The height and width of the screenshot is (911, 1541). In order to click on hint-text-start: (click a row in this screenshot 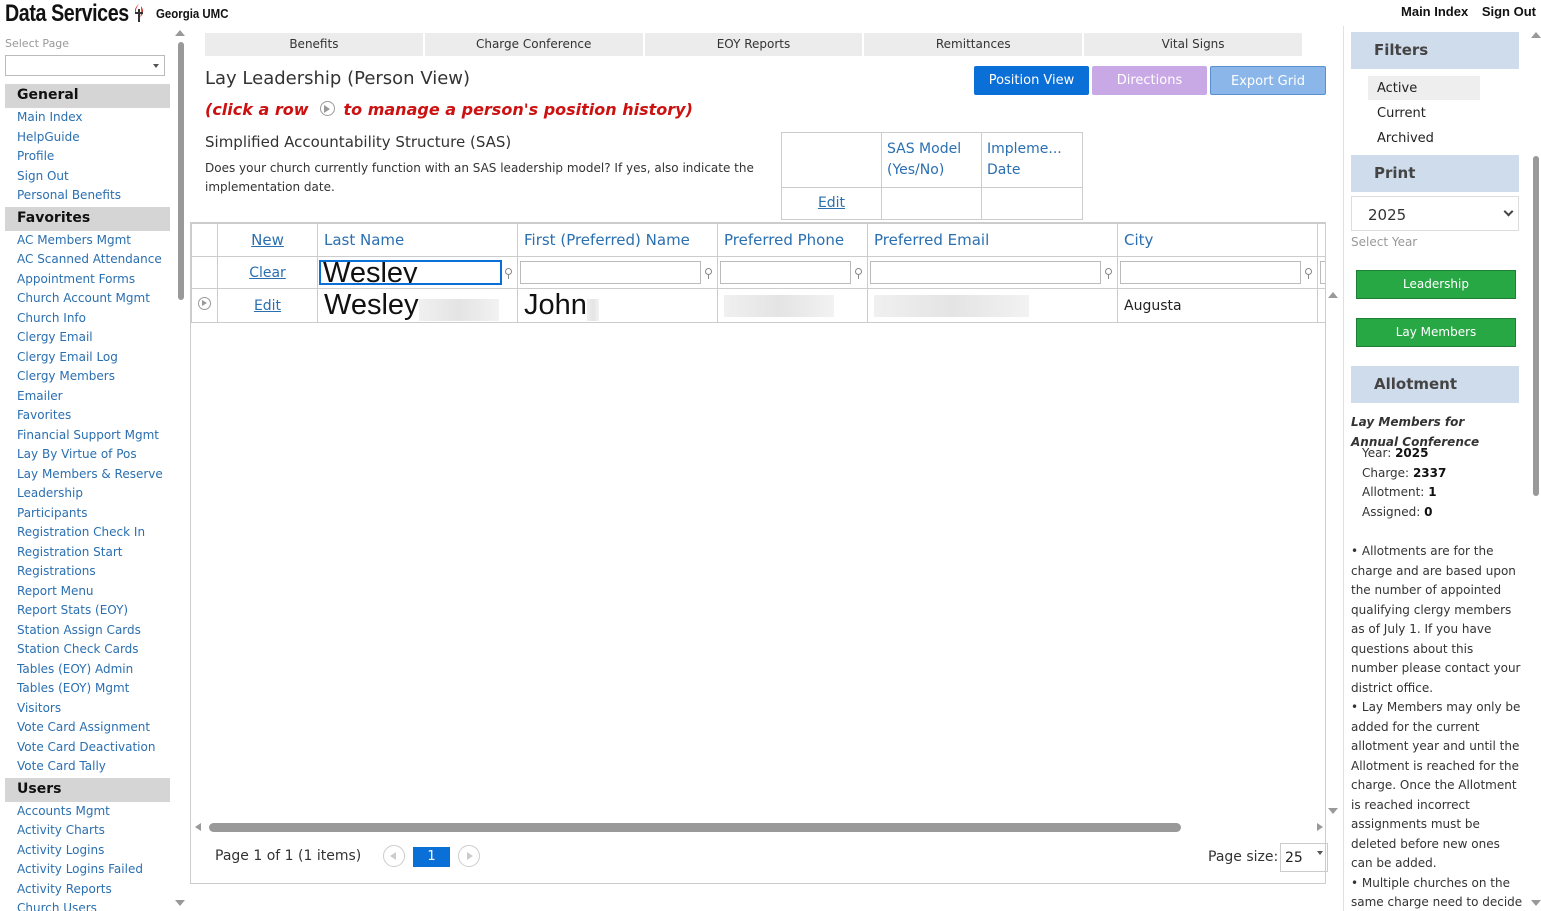, I will do `click(257, 109)`.